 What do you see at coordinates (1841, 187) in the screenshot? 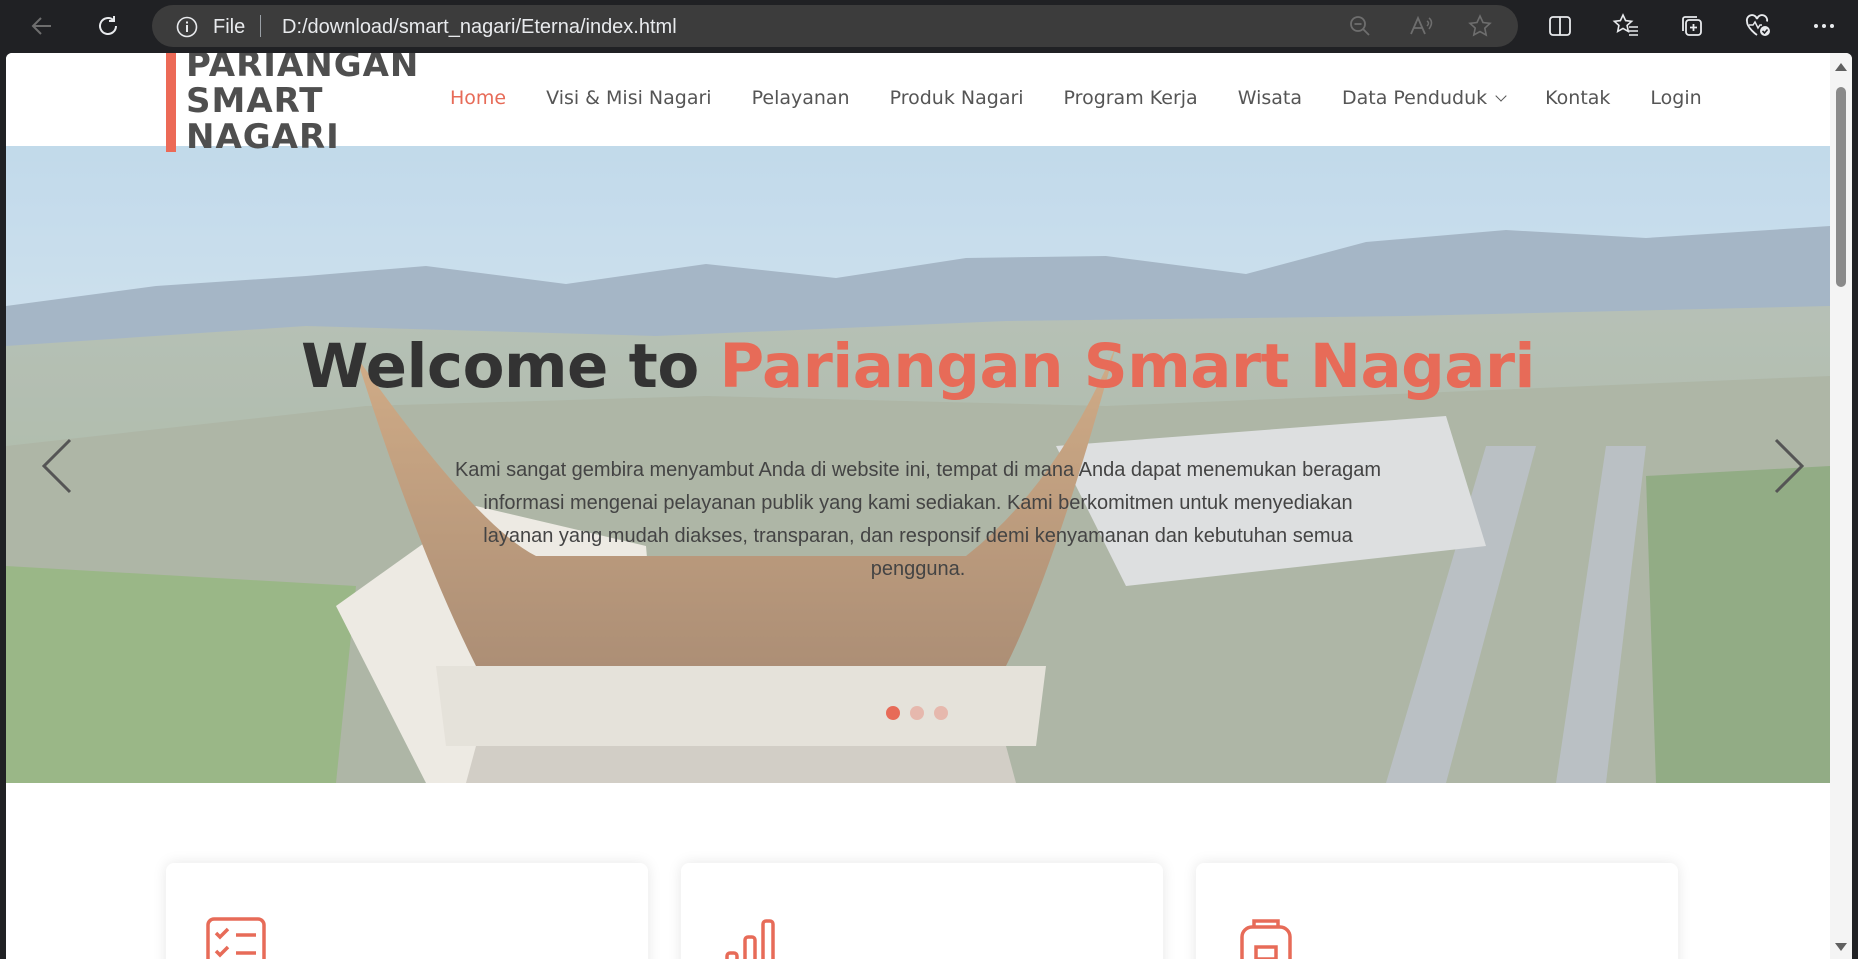
I see `scrollbar-thumb` at bounding box center [1841, 187].